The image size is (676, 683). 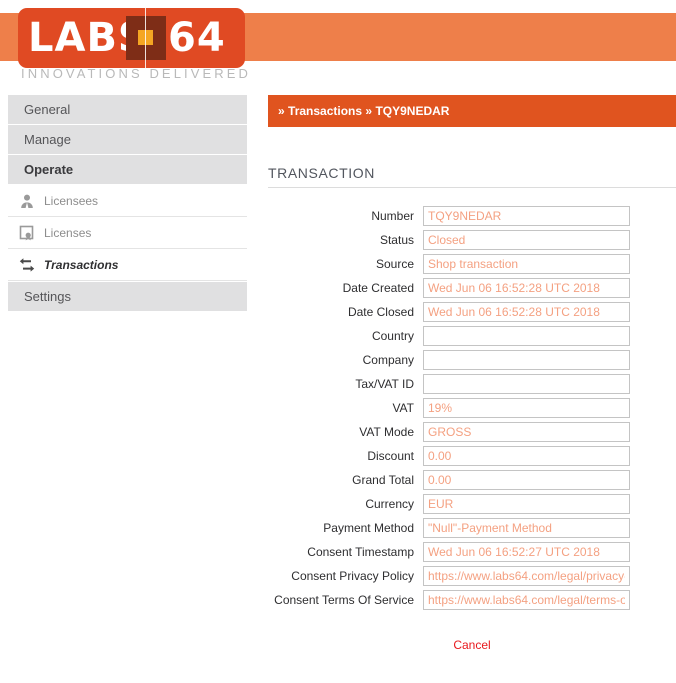 I want to click on form-row-company: Company, so click(x=472, y=360).